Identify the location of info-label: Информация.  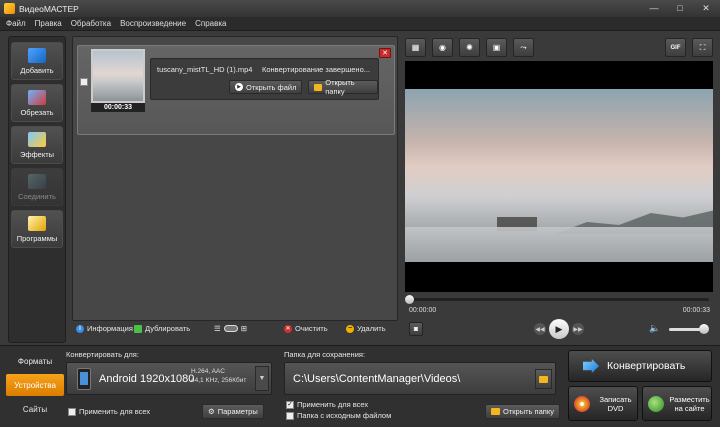
(110, 328).